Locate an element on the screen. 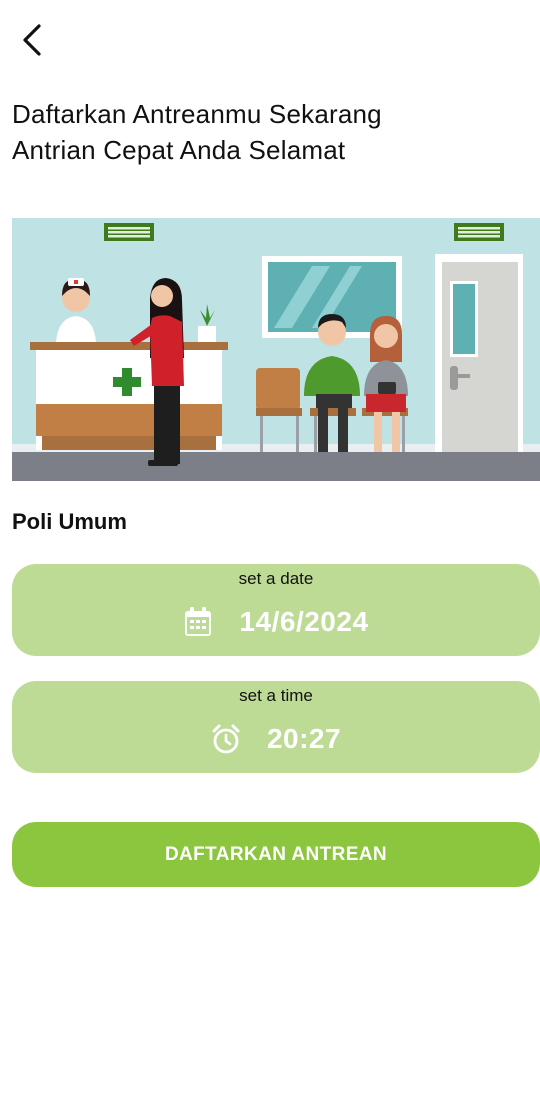 The width and height of the screenshot is (540, 1114). time-value: 20:27 is located at coordinates (304, 738).